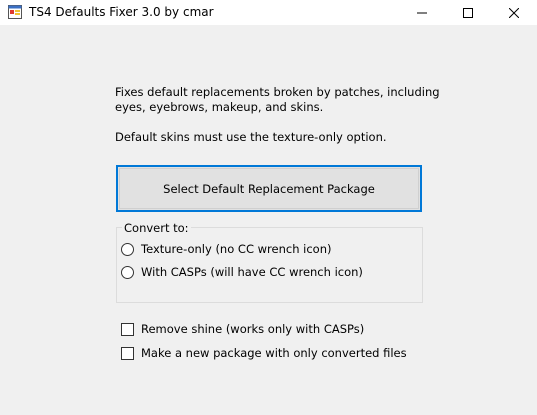  I want to click on convert-to-label: Convert to:, so click(156, 228).